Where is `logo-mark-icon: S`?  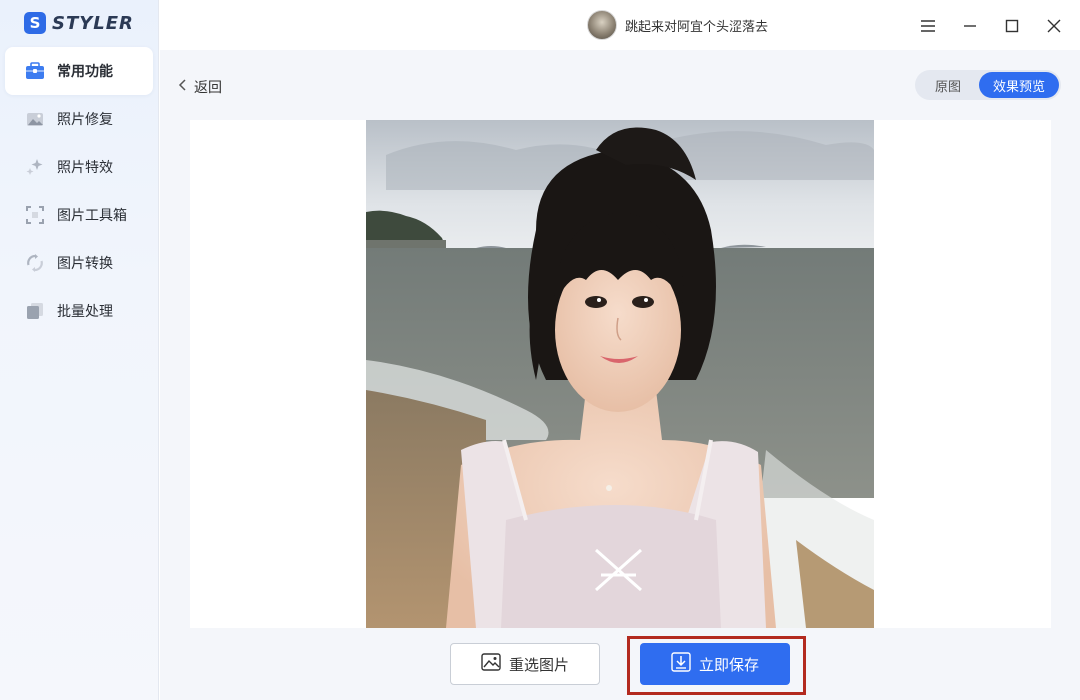
logo-mark-icon: S is located at coordinates (35, 23).